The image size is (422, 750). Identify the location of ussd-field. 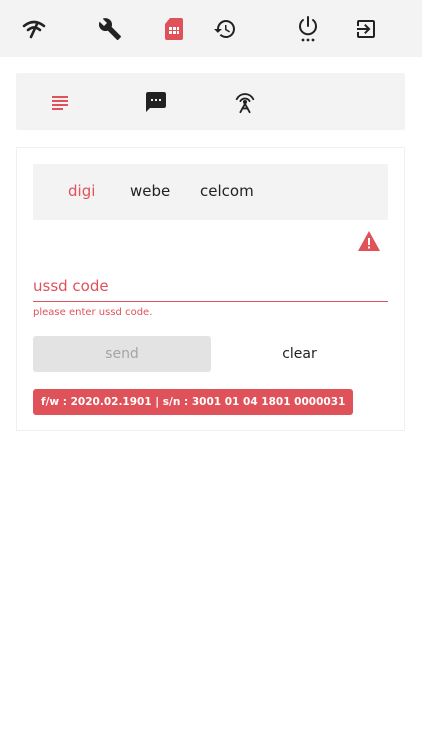
(210, 287).